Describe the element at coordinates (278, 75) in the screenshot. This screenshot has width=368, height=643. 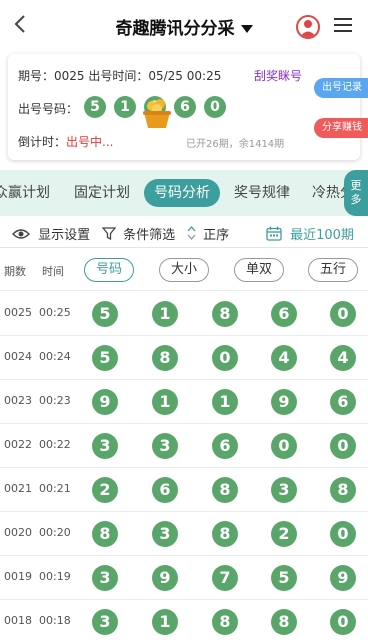
I see `scratch-link: 刮奖眯号` at that location.